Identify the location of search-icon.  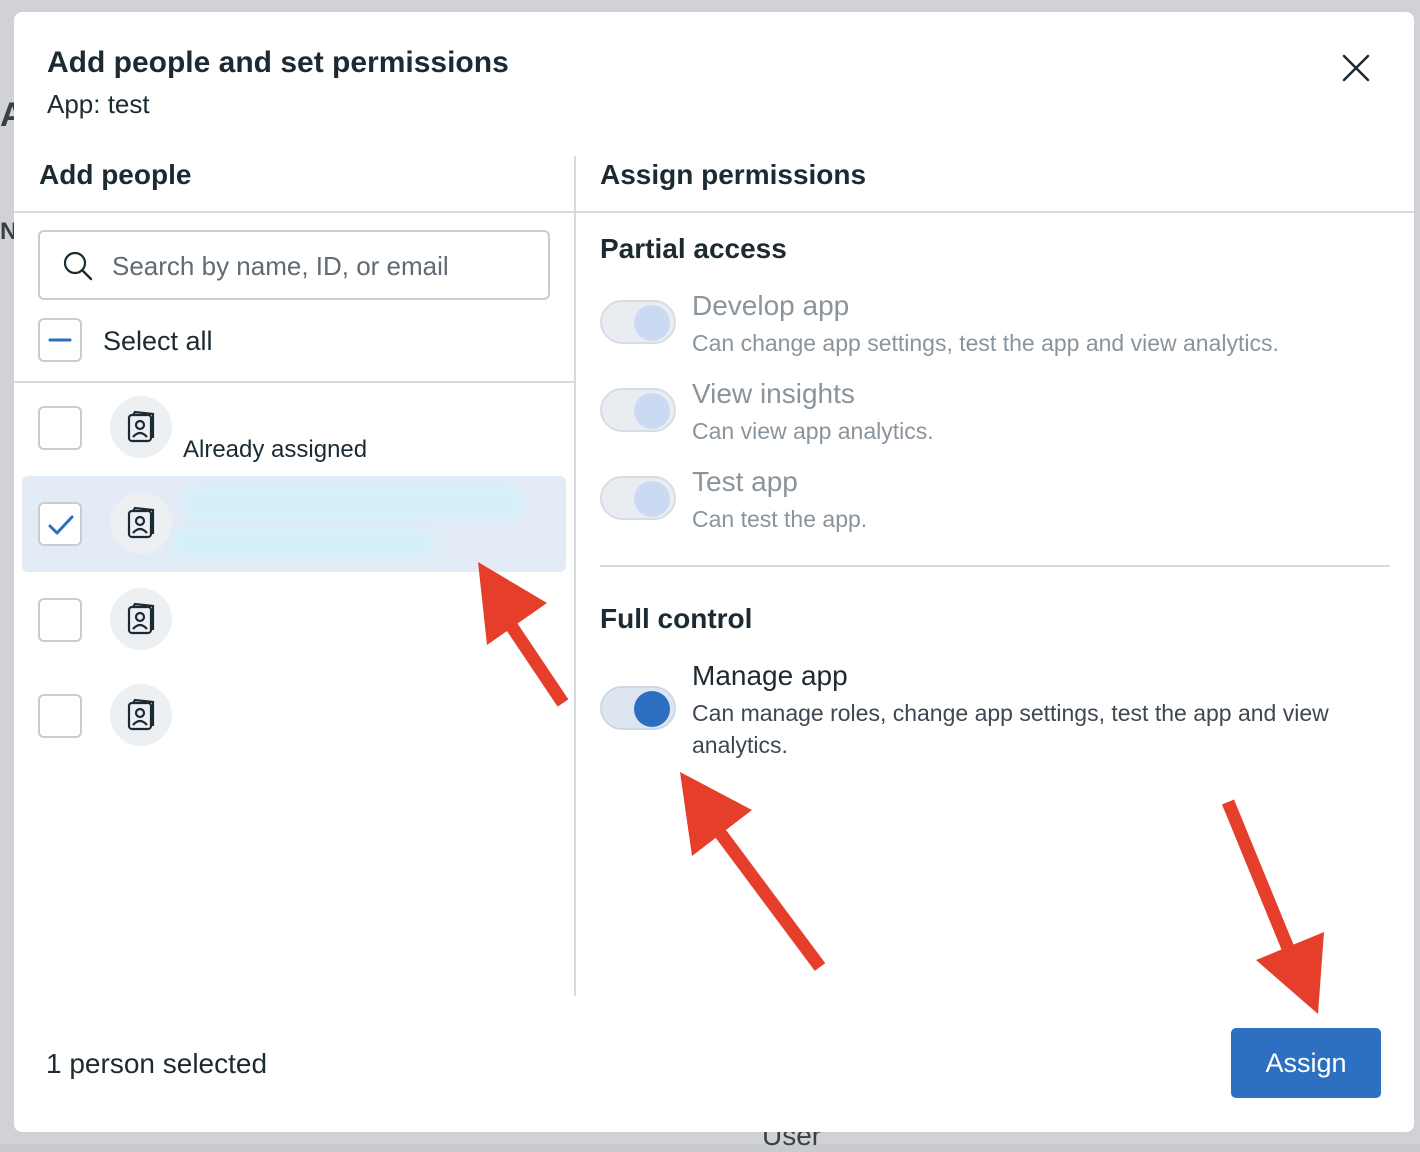
(78, 266).